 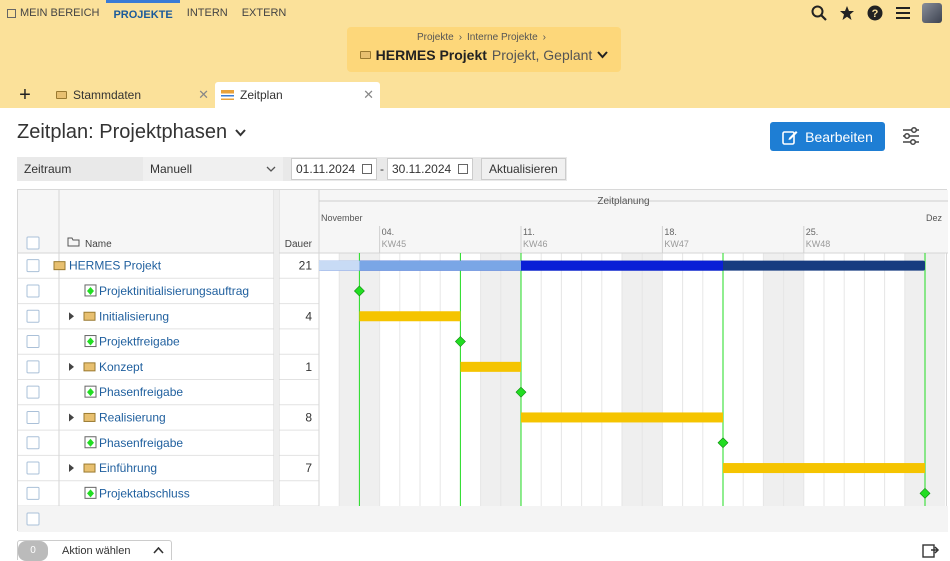 What do you see at coordinates (308, 417) in the screenshot?
I see `row-duration: 8` at bounding box center [308, 417].